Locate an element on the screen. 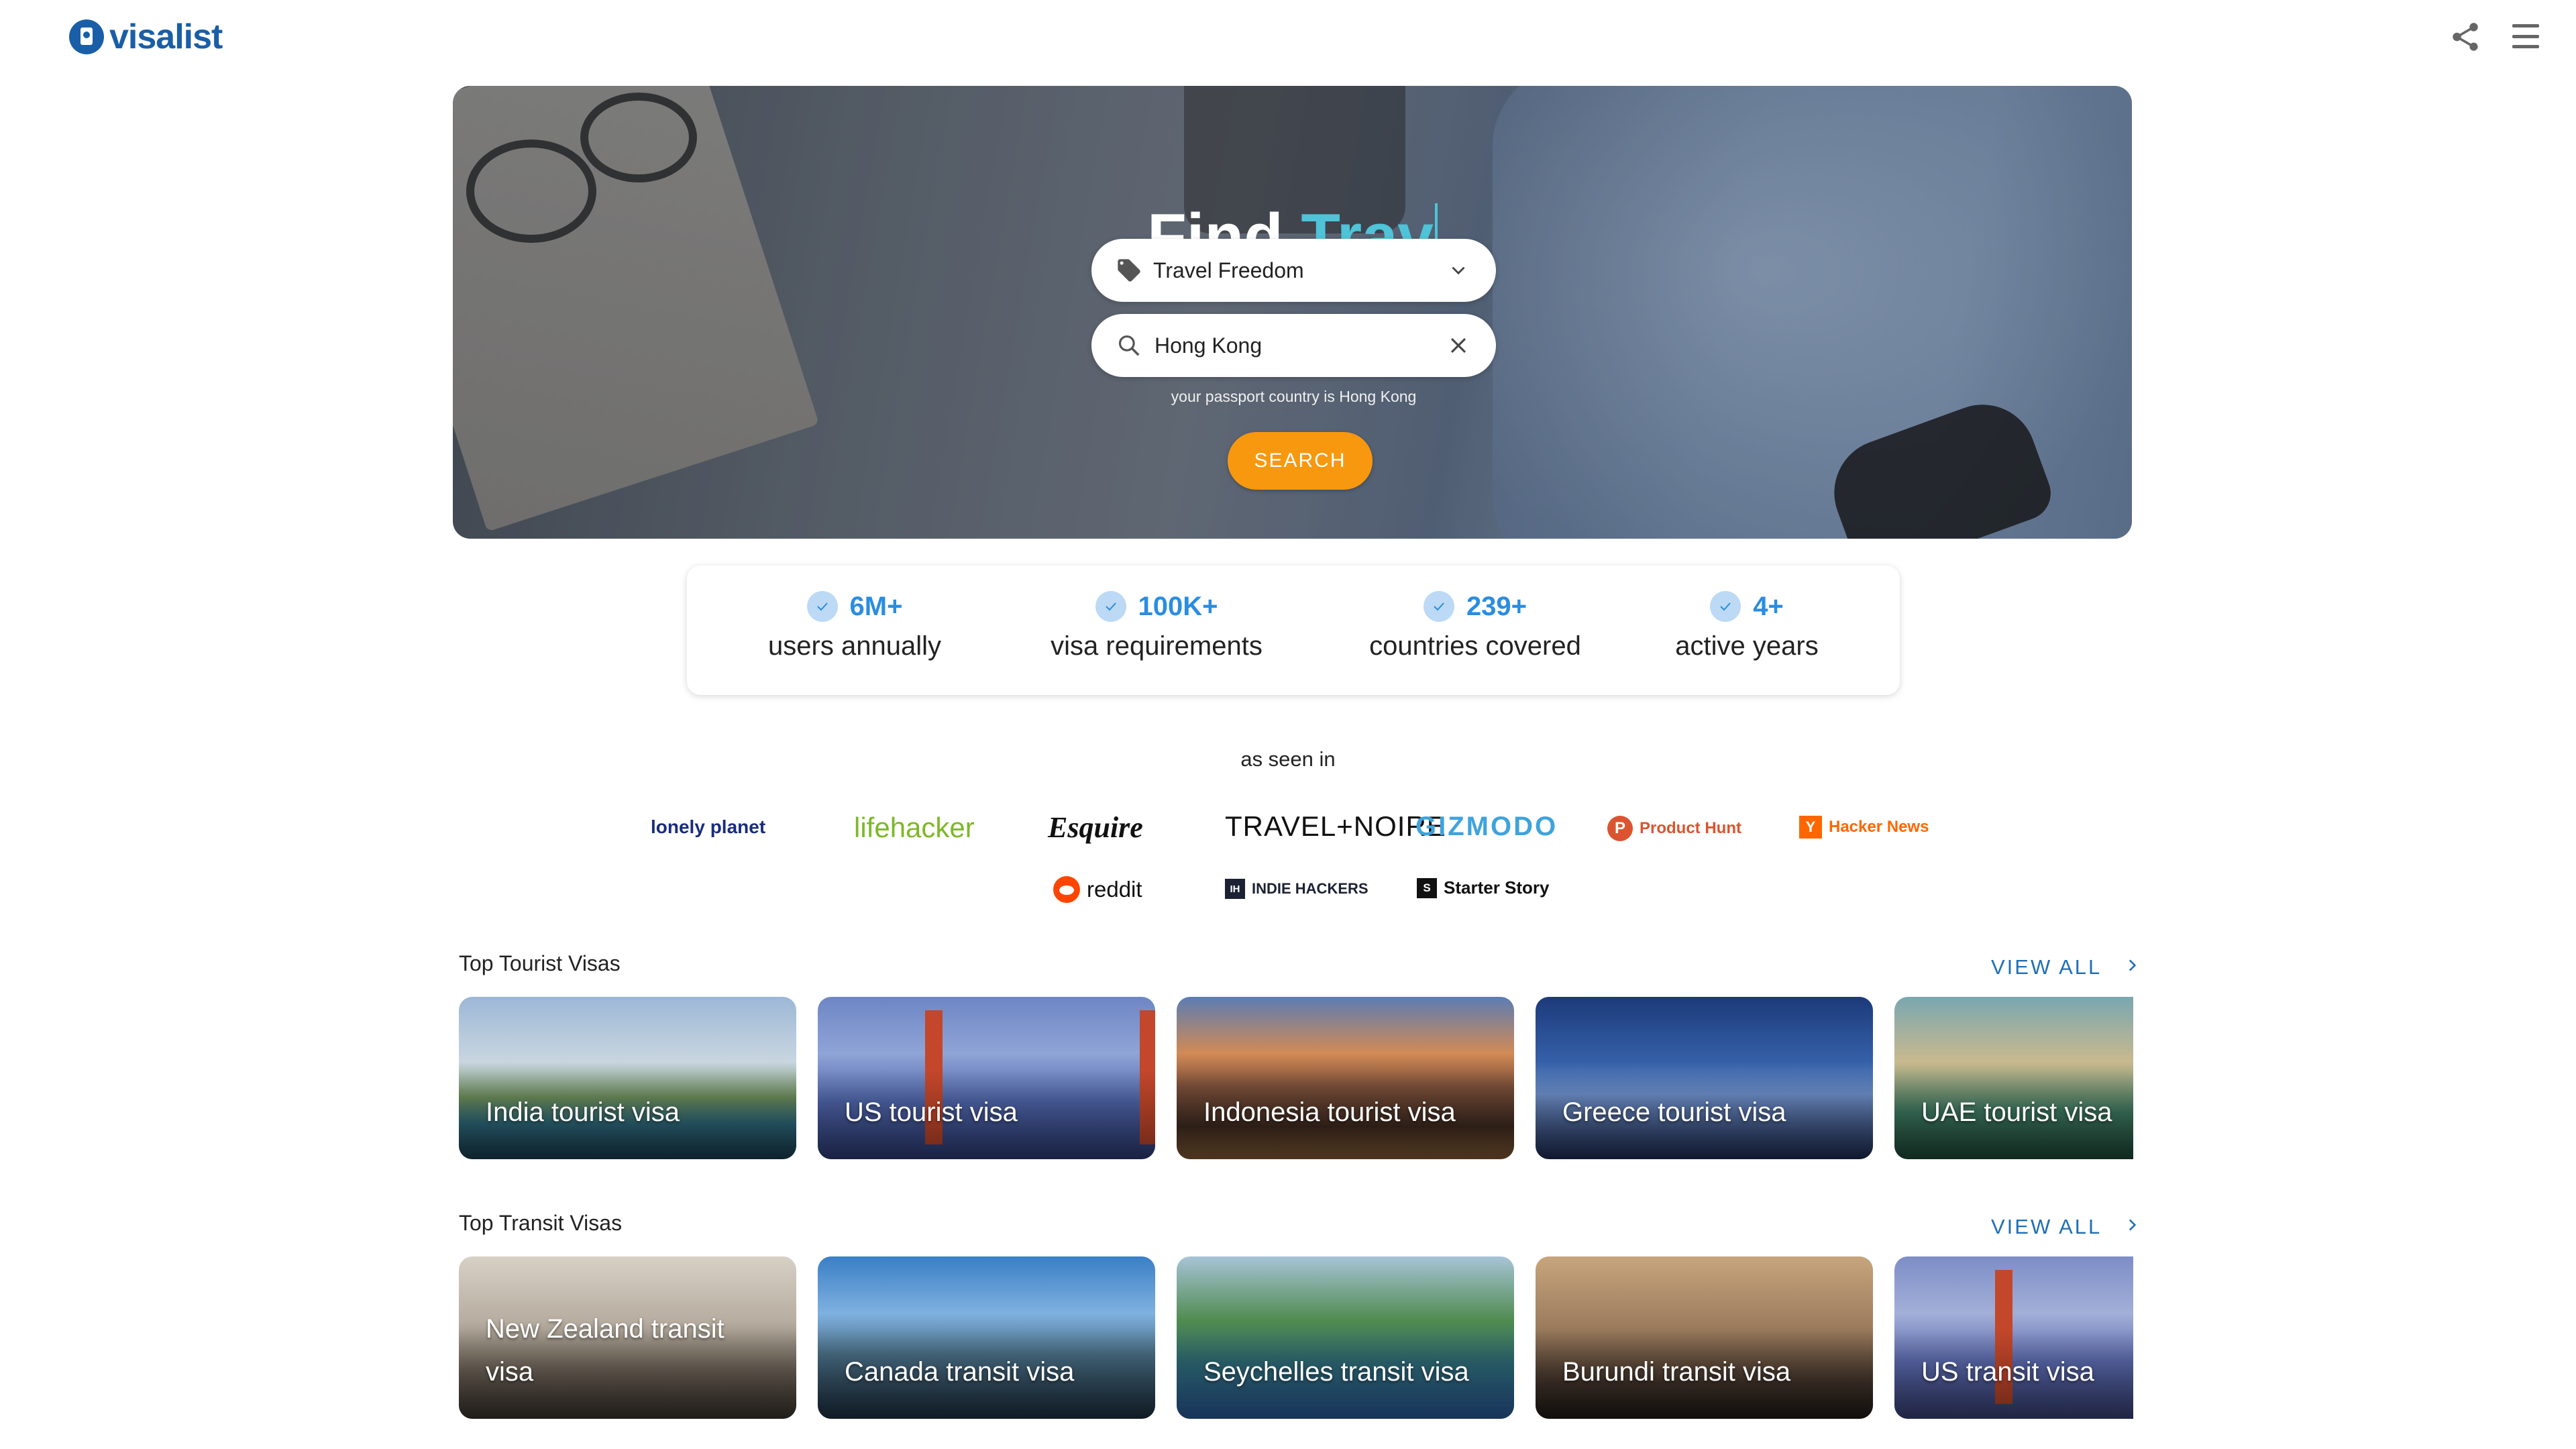  visa-card-burundi: Burundi transit visa is located at coordinates (1704, 1337).